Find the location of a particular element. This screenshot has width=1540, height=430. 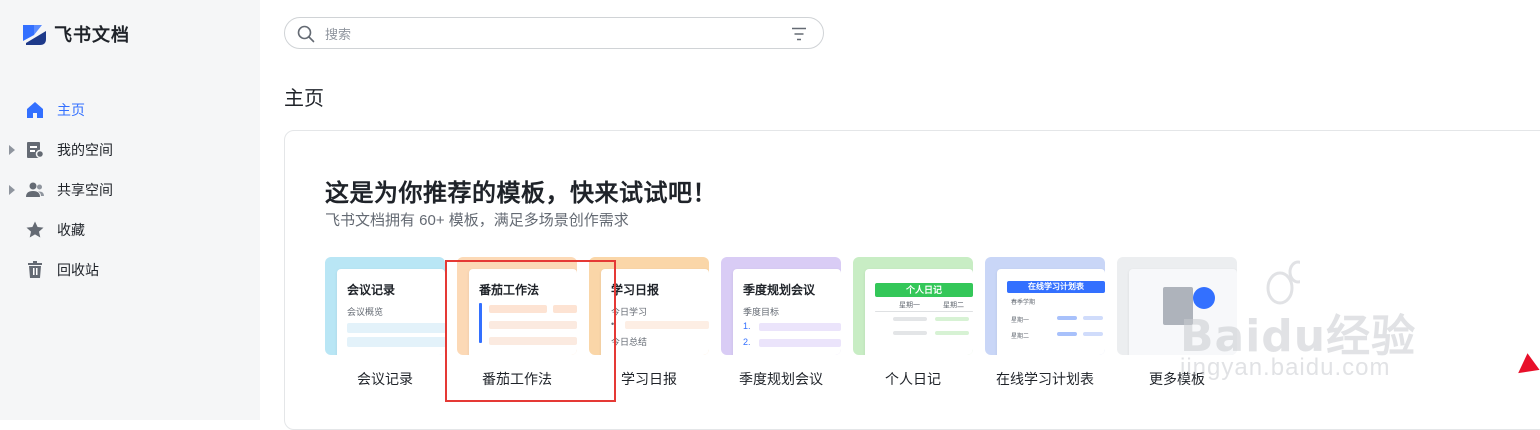

my-space-icon is located at coordinates (35, 150).